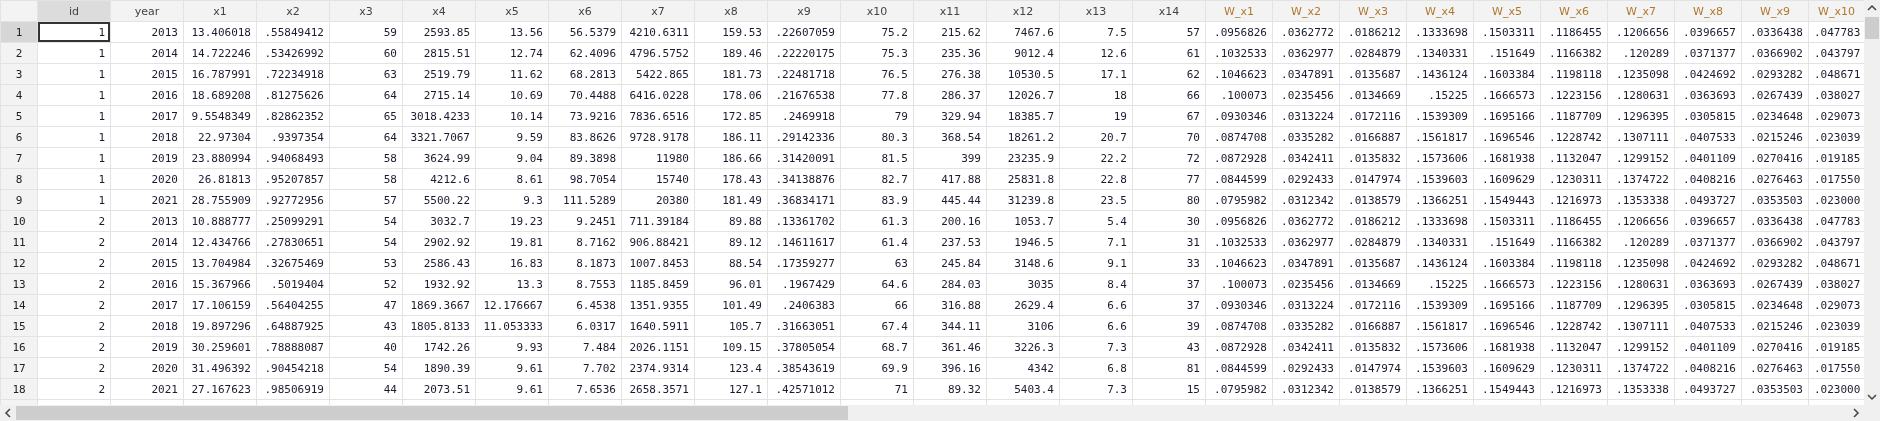 The image size is (1880, 421). What do you see at coordinates (1373, 116) in the screenshot?
I see `table-cell: .0172116` at bounding box center [1373, 116].